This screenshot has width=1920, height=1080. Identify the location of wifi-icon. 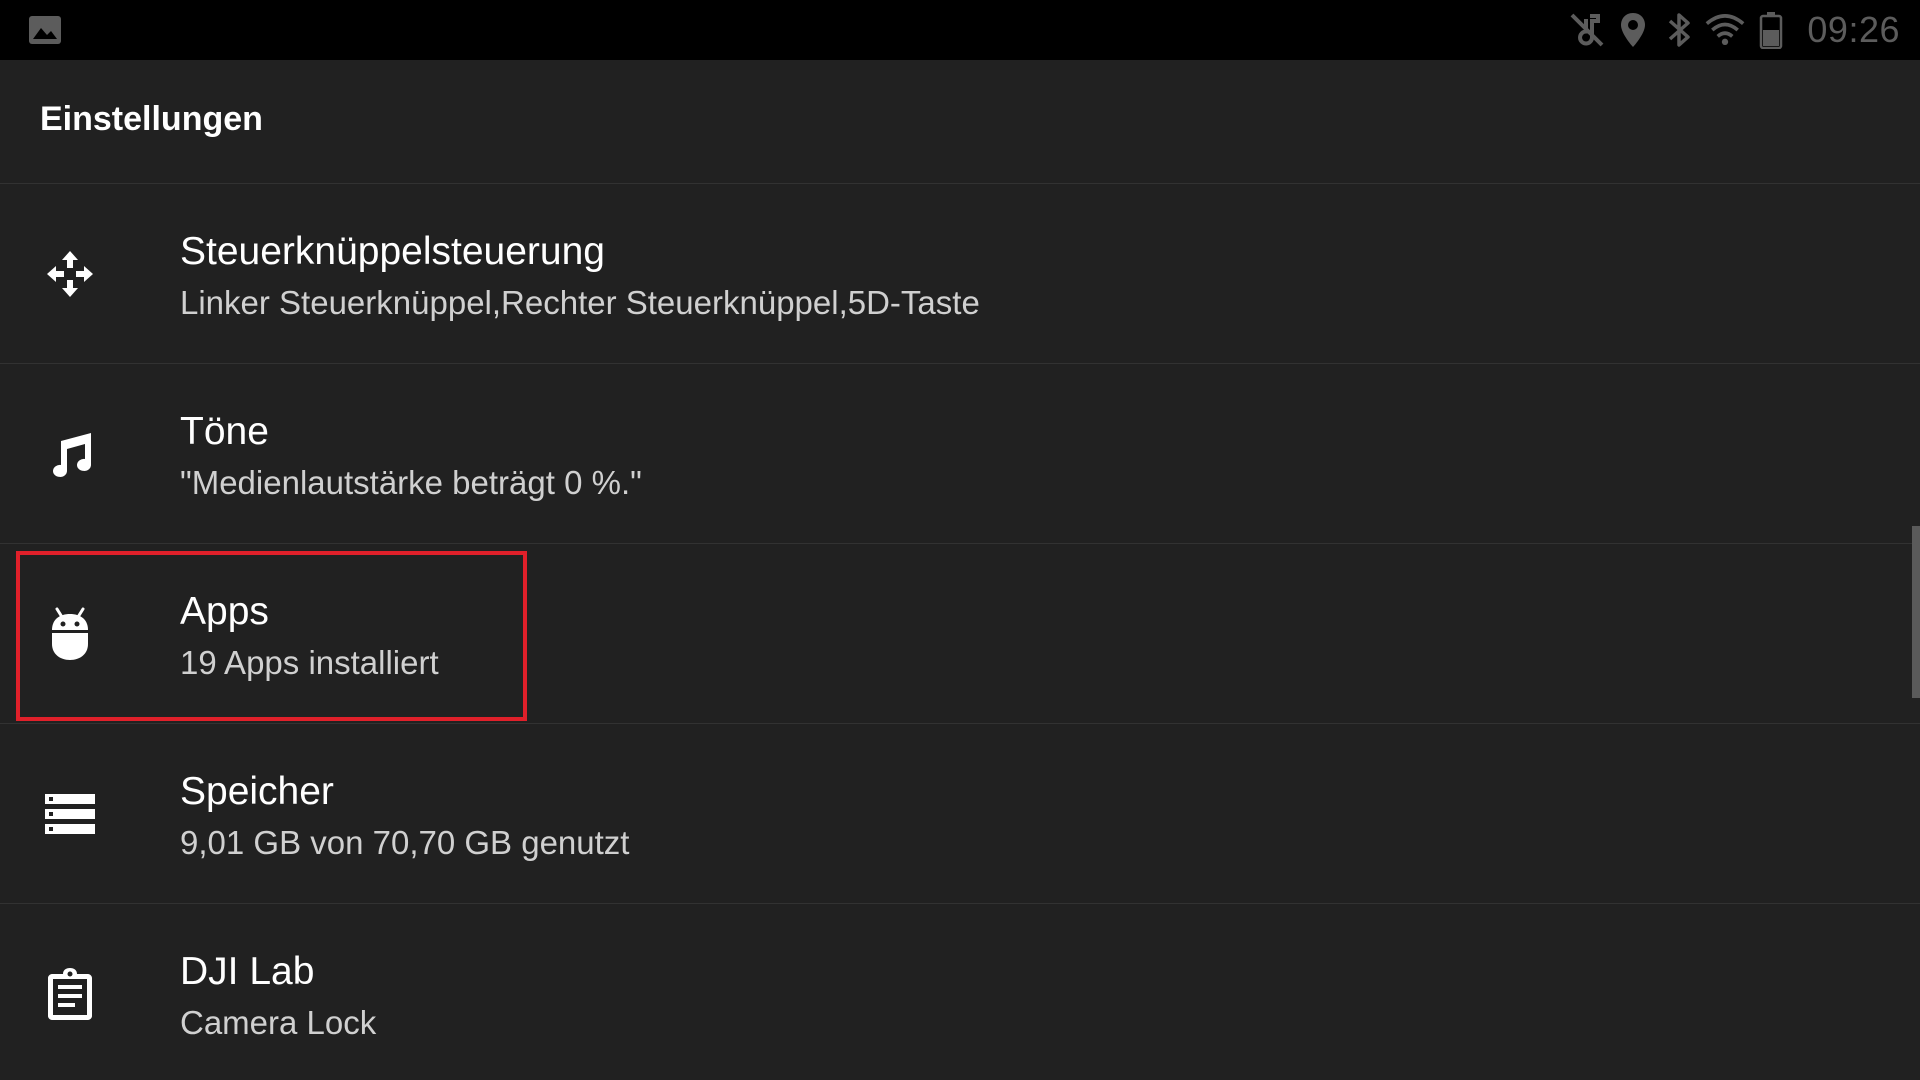
(1725, 30).